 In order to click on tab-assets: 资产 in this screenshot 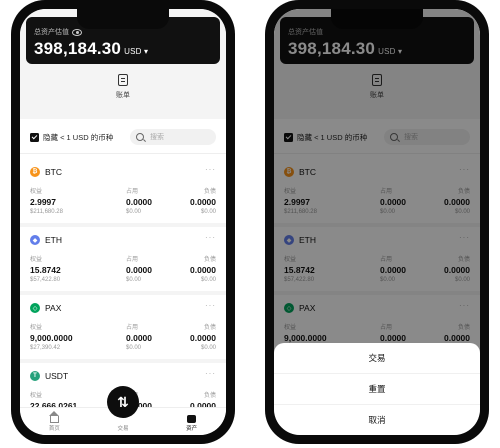, I will do `click(192, 423)`.